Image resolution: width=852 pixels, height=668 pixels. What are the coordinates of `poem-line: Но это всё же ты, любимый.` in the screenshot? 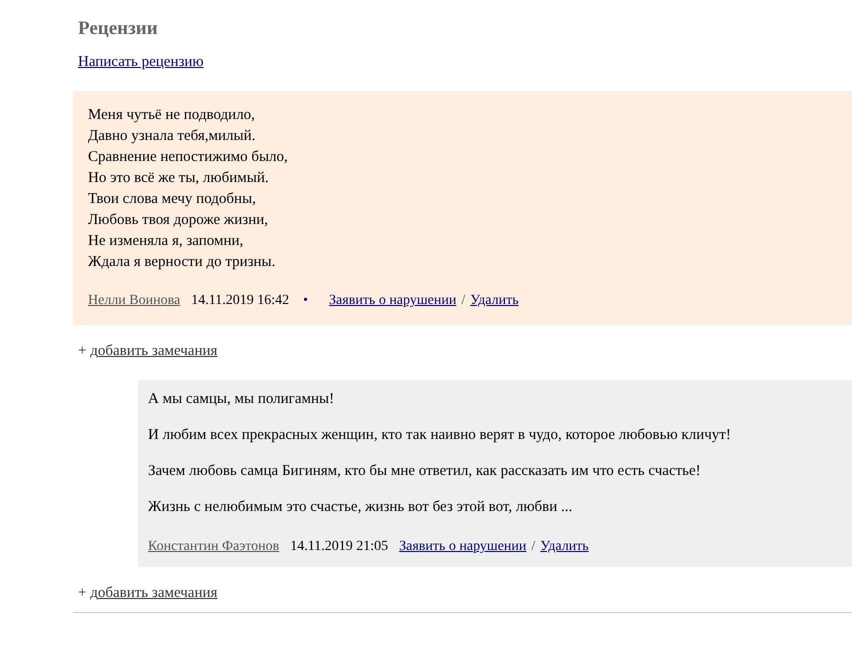 It's located at (179, 178).